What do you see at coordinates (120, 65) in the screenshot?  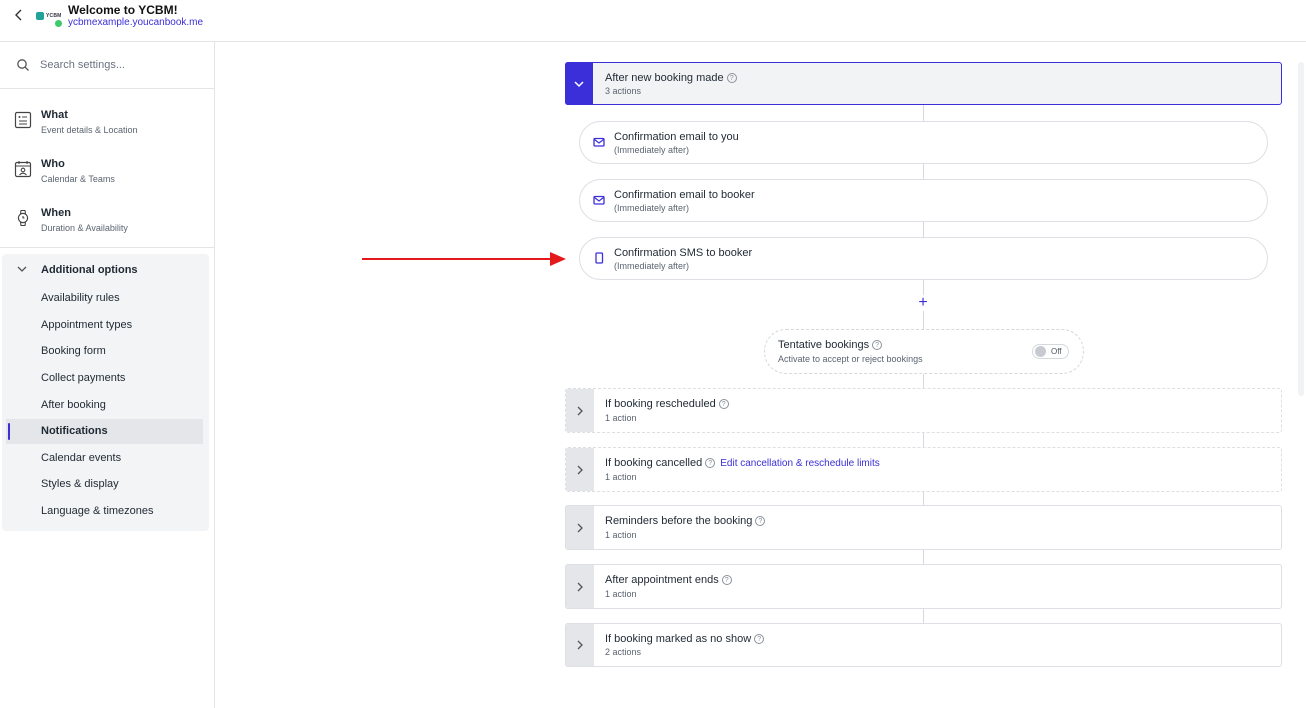 I see `search-input` at bounding box center [120, 65].